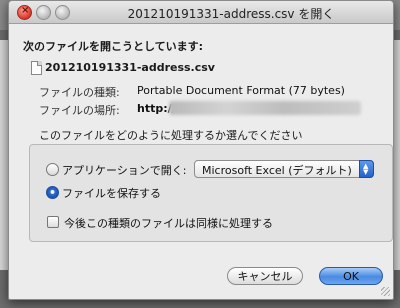  I want to click on action-question: このファイルをどのように処理するか選んでください, so click(171, 135).